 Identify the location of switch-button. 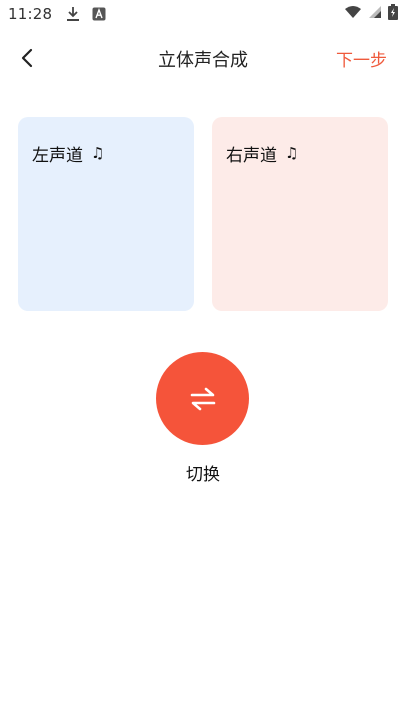
(202, 398).